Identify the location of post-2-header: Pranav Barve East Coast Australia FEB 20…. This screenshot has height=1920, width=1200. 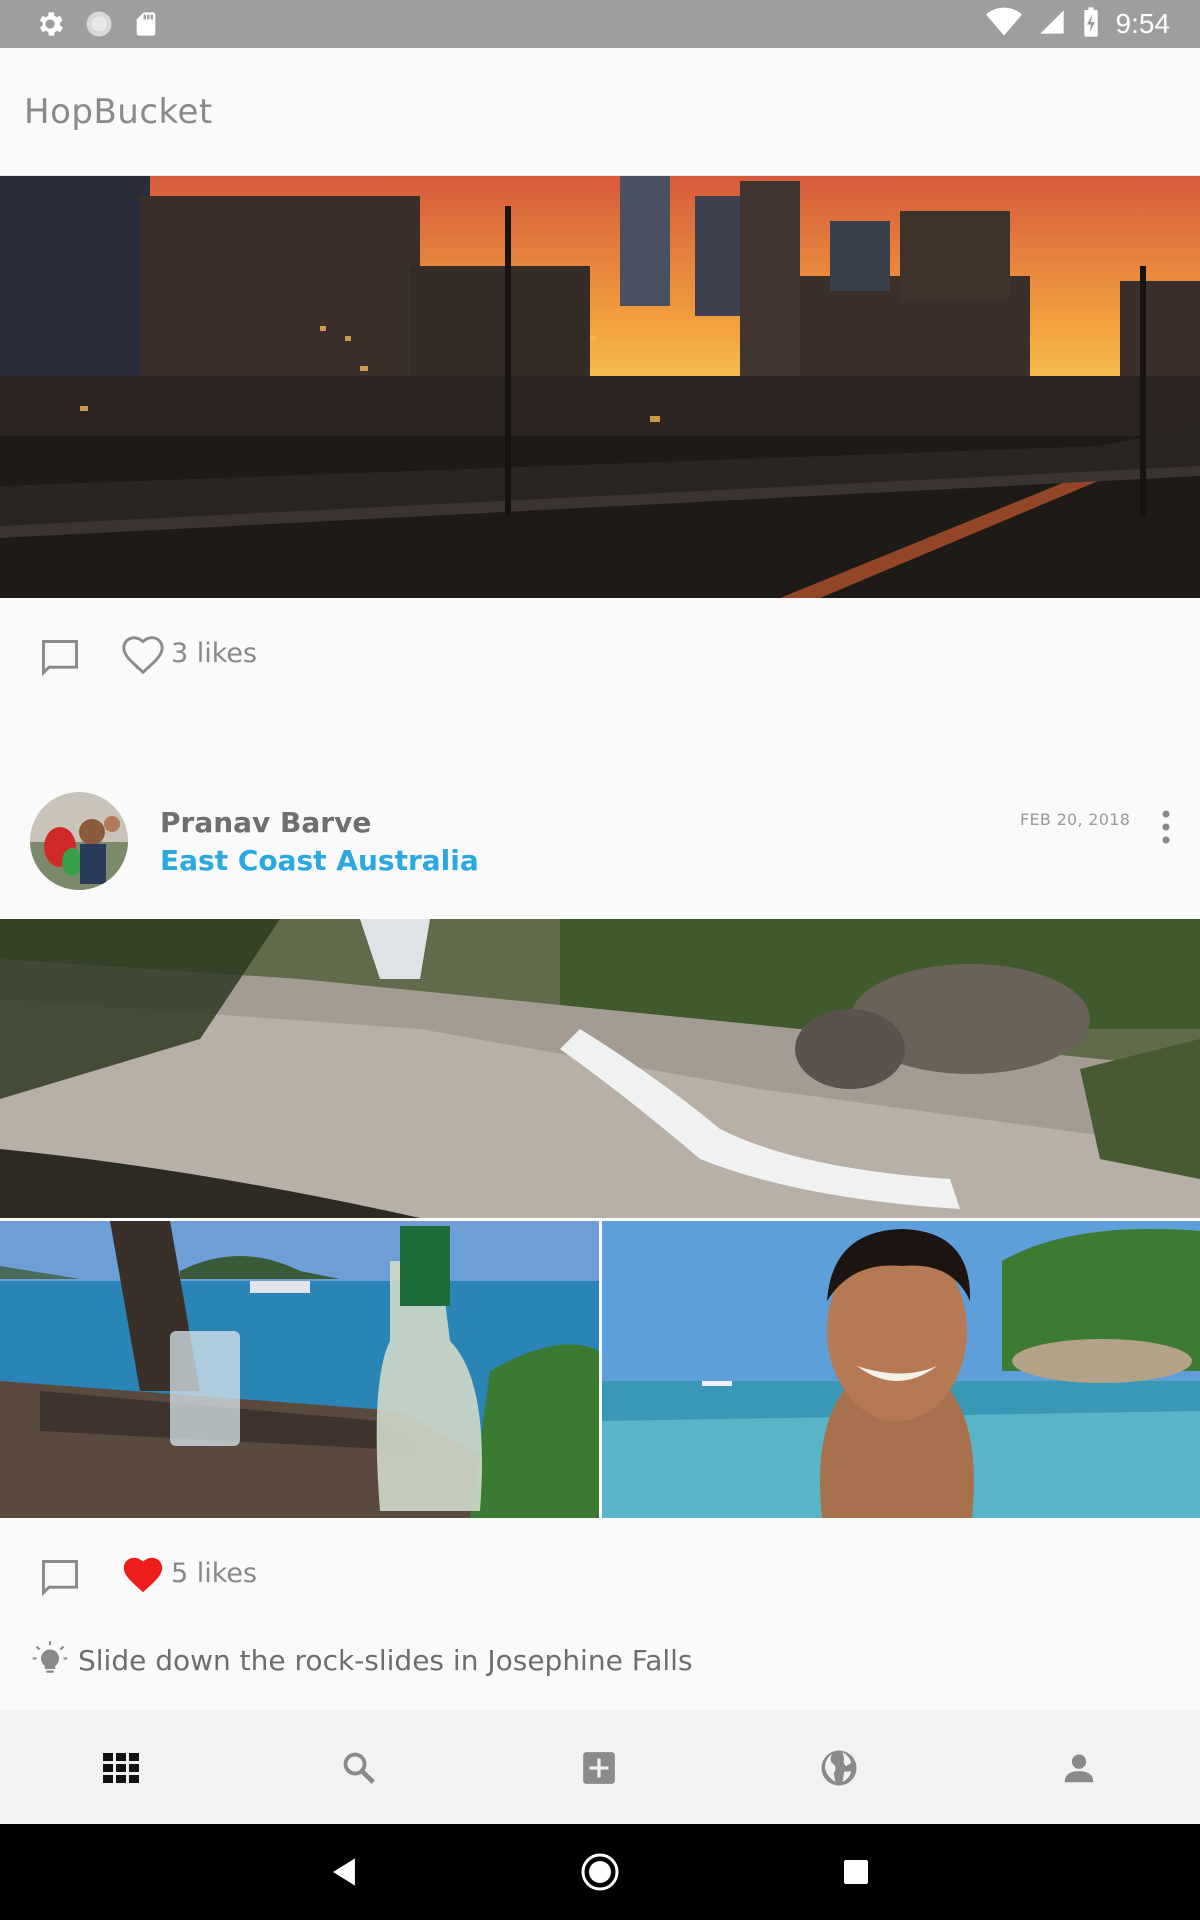
(600, 835).